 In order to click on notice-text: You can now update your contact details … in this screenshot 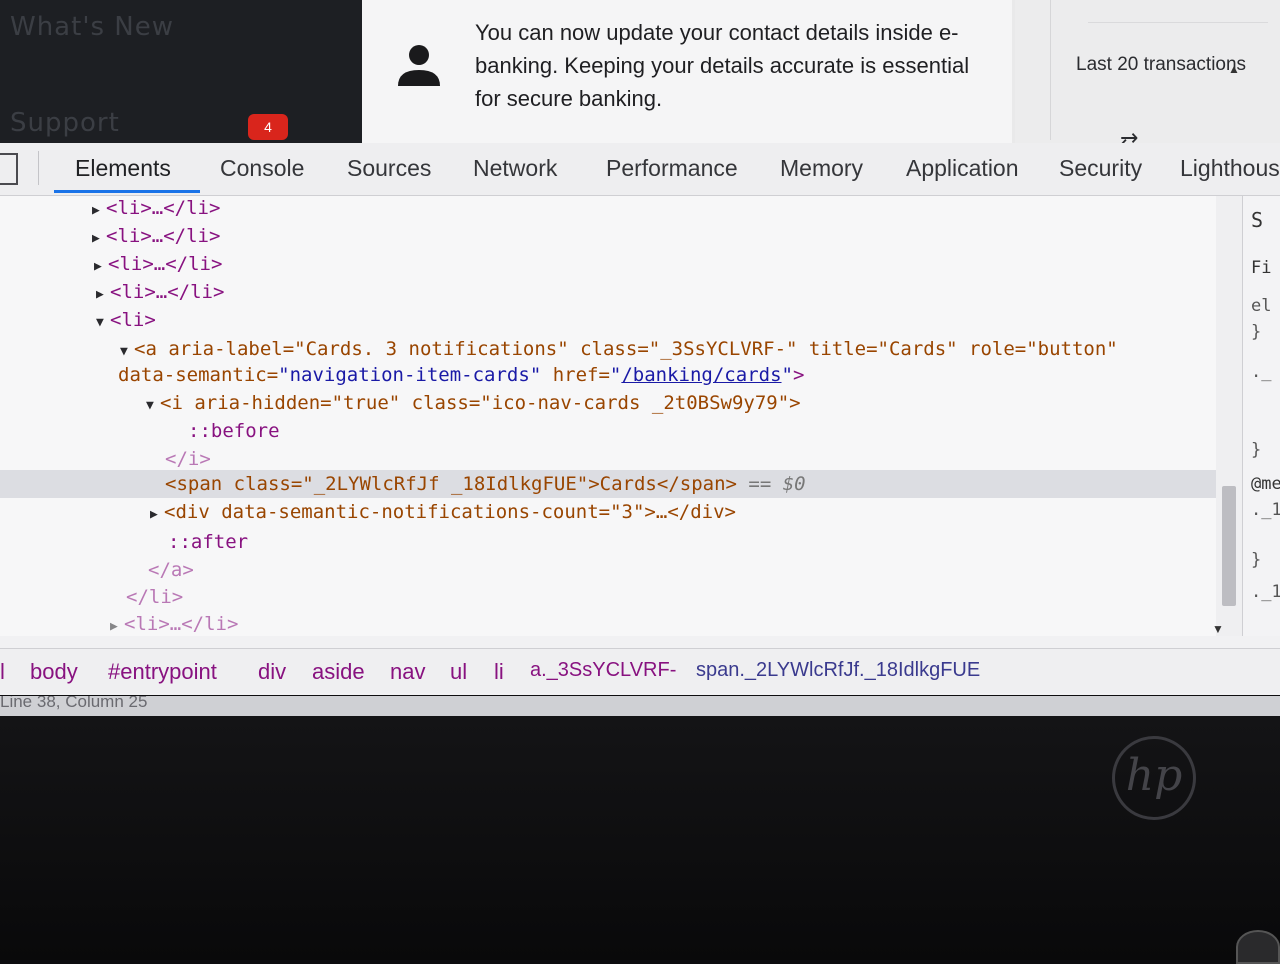, I will do `click(722, 65)`.